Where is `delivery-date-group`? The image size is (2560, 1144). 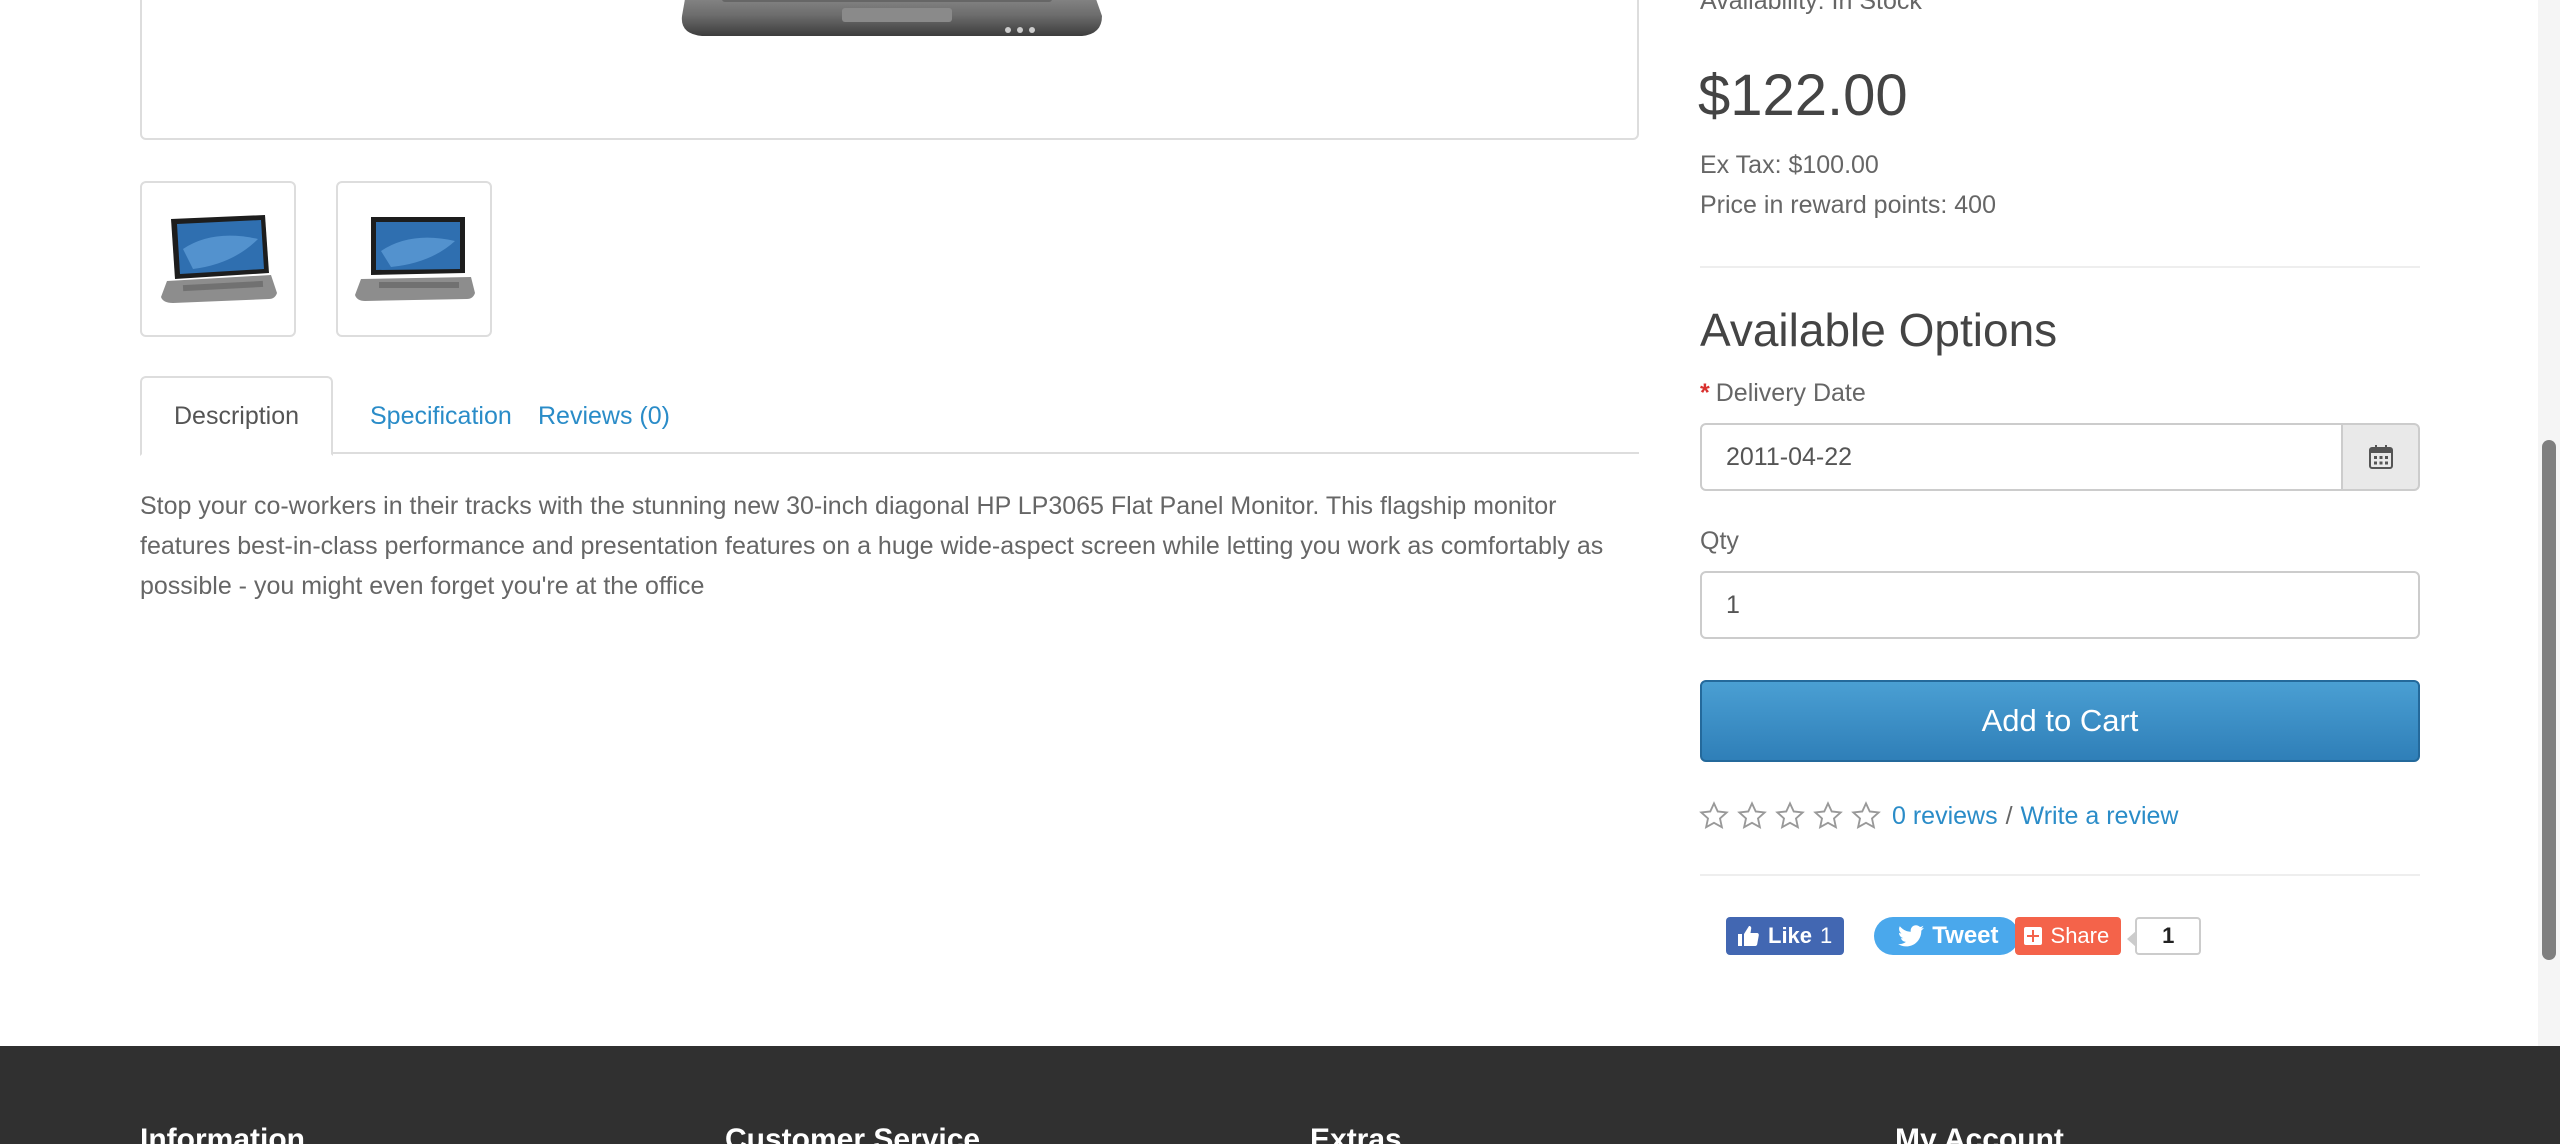 delivery-date-group is located at coordinates (2060, 457).